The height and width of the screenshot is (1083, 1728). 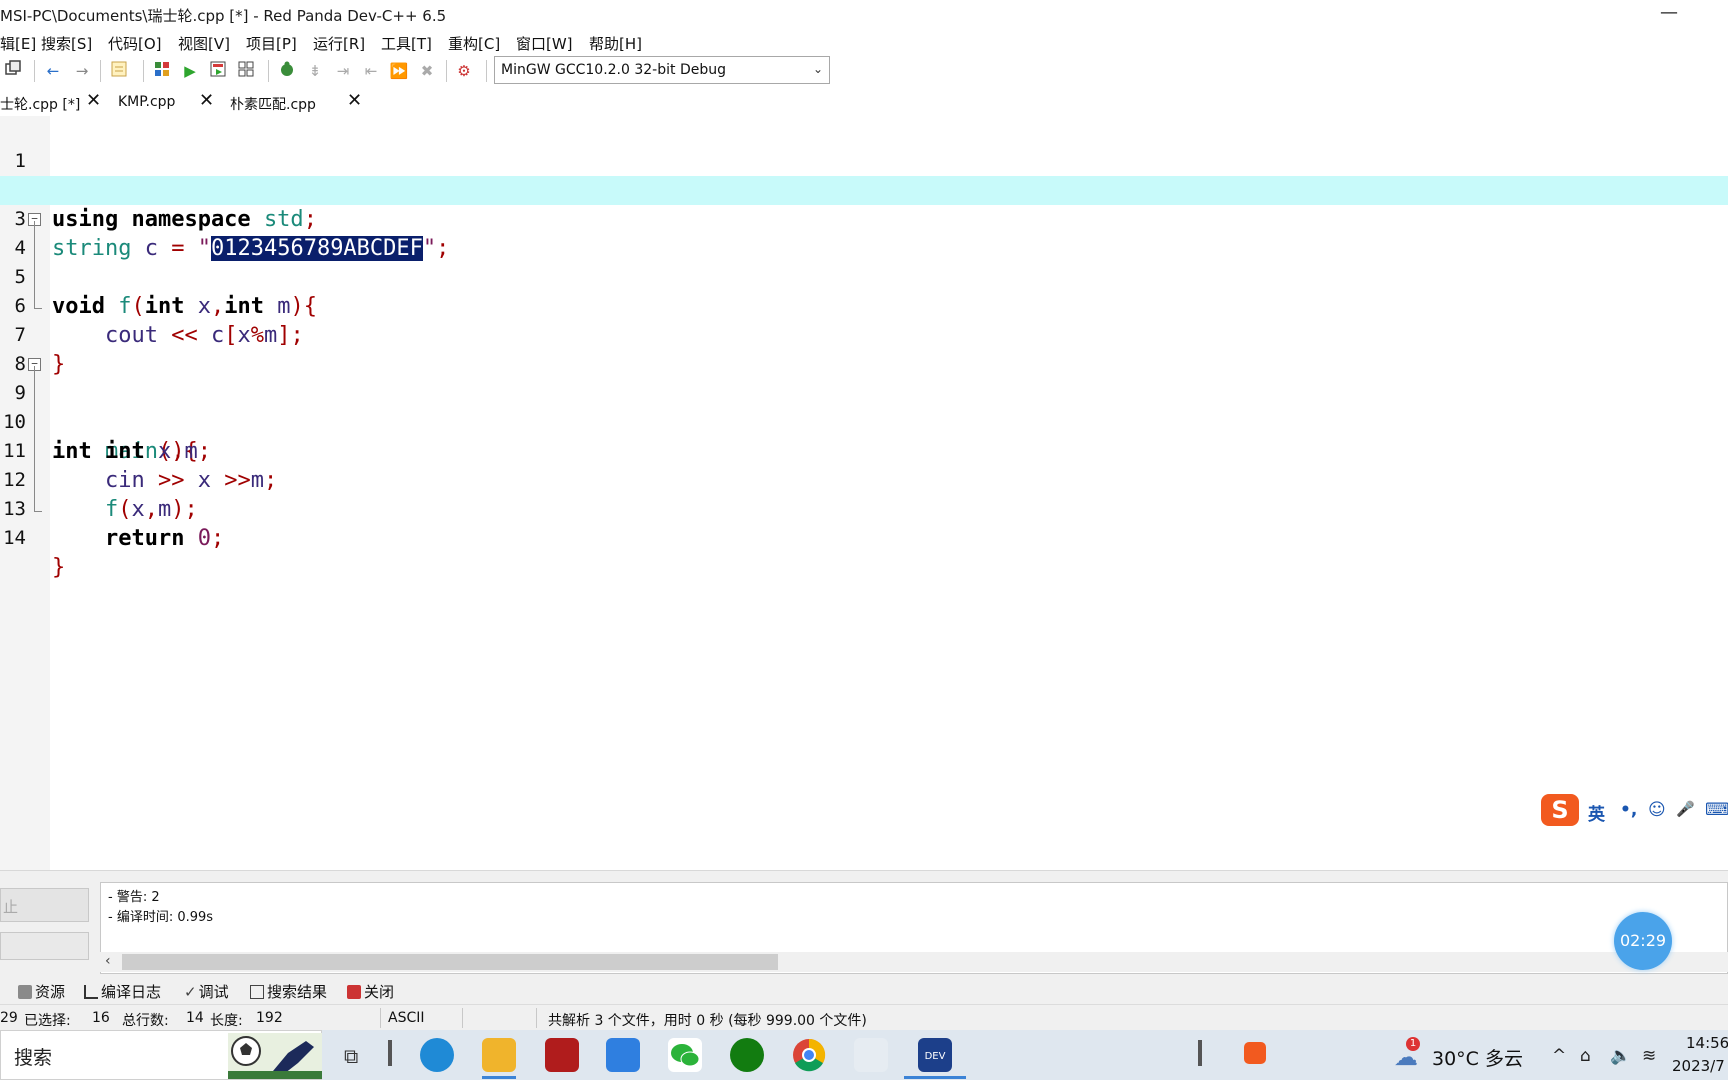 What do you see at coordinates (38, 511) in the screenshot?
I see `fold-guide-end` at bounding box center [38, 511].